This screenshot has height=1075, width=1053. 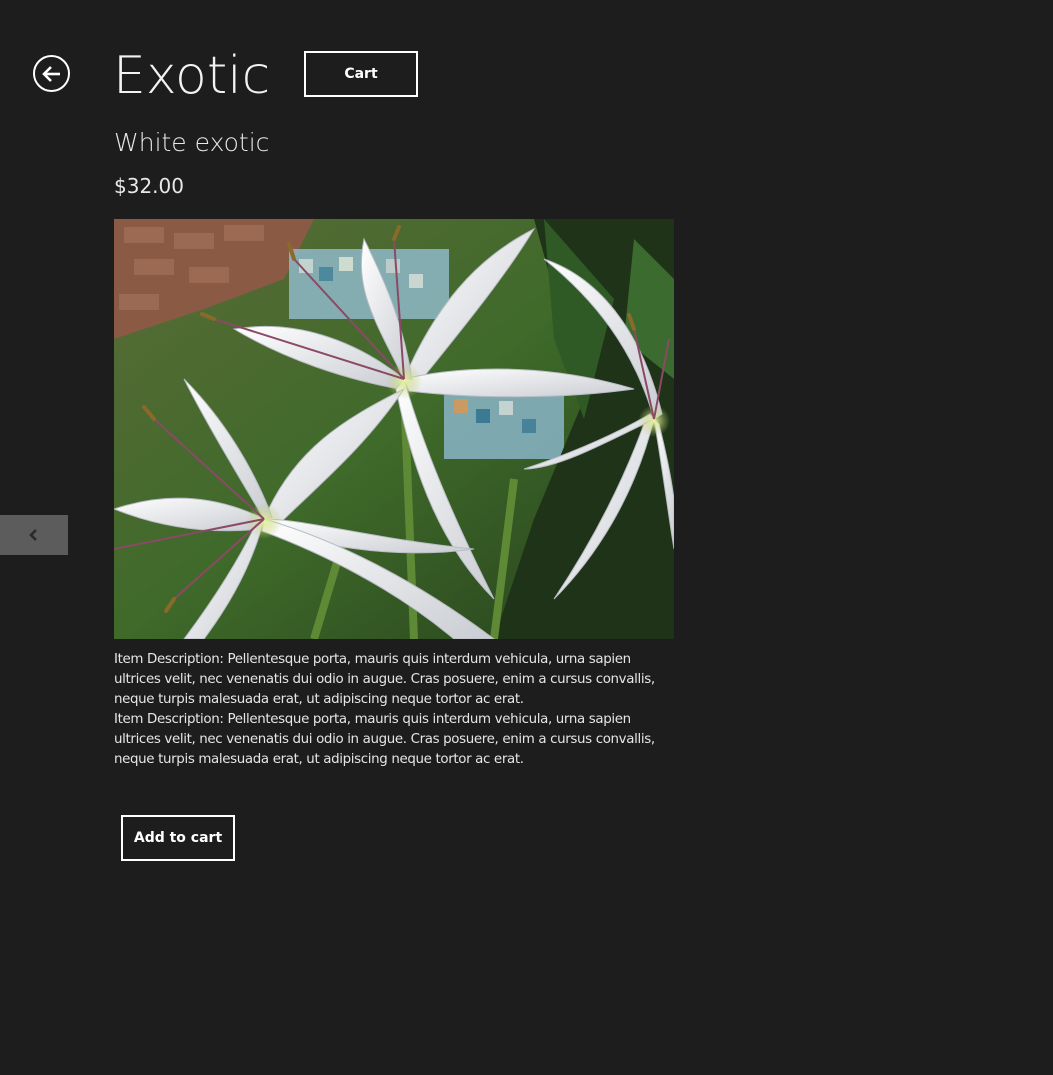 What do you see at coordinates (192, 142) in the screenshot?
I see `item-name: White exotic` at bounding box center [192, 142].